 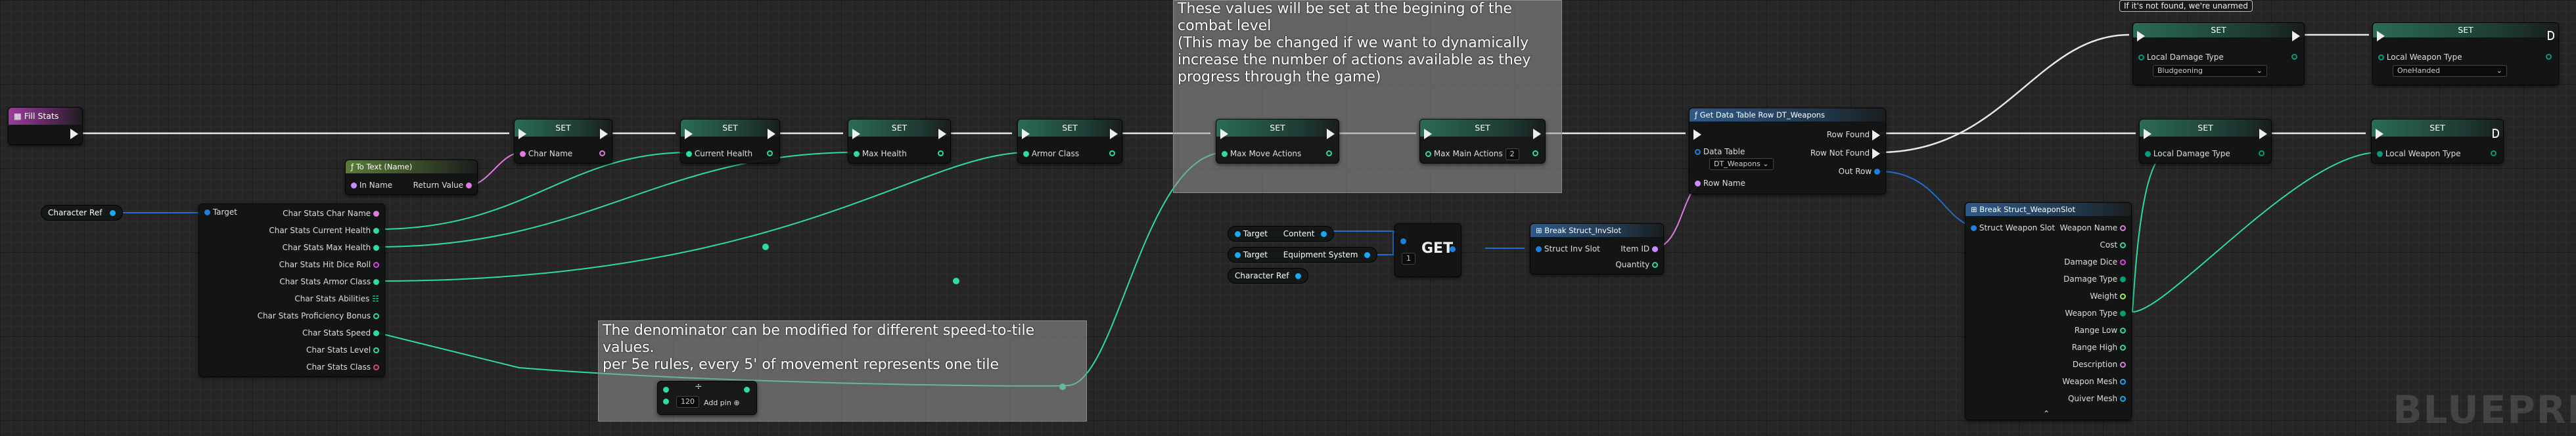 I want to click on target-equipment-node: Target Equipment System, so click(x=1303, y=255).